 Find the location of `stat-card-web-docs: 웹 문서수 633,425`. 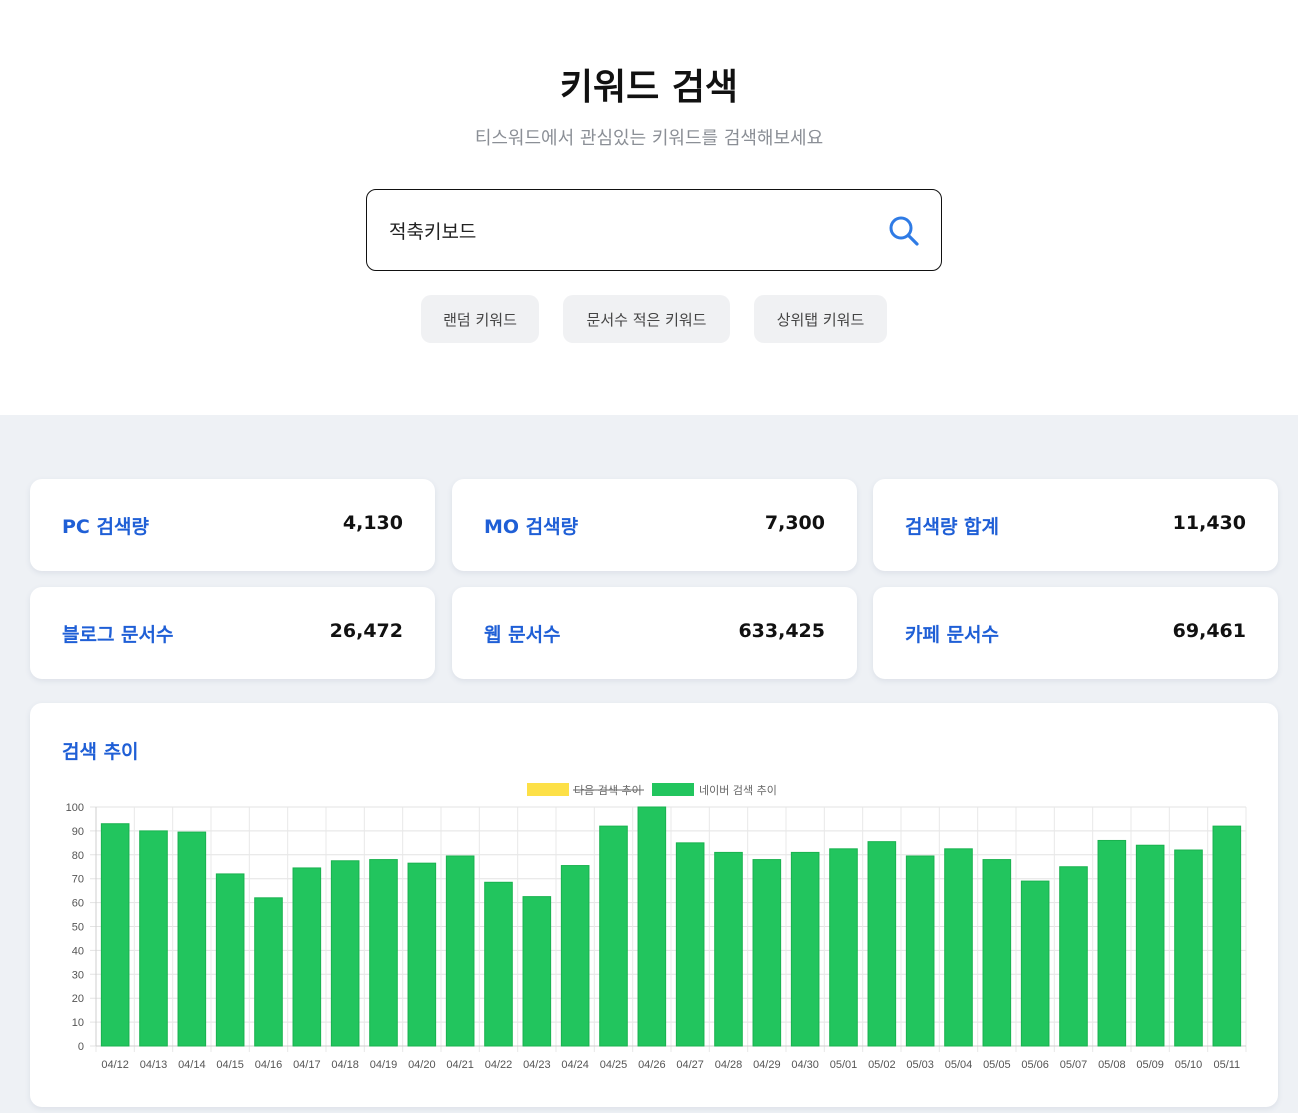

stat-card-web-docs: 웹 문서수 633,425 is located at coordinates (654, 633).